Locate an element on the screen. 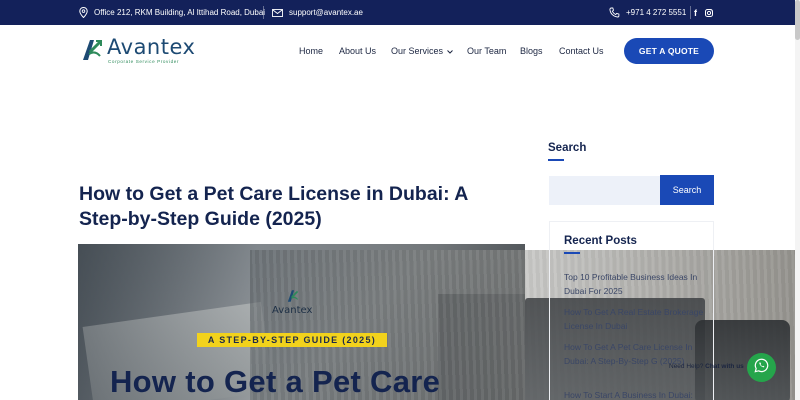 This screenshot has height=400, width=800. hero-headline: How to Get a Pet Care is located at coordinates (275, 381).